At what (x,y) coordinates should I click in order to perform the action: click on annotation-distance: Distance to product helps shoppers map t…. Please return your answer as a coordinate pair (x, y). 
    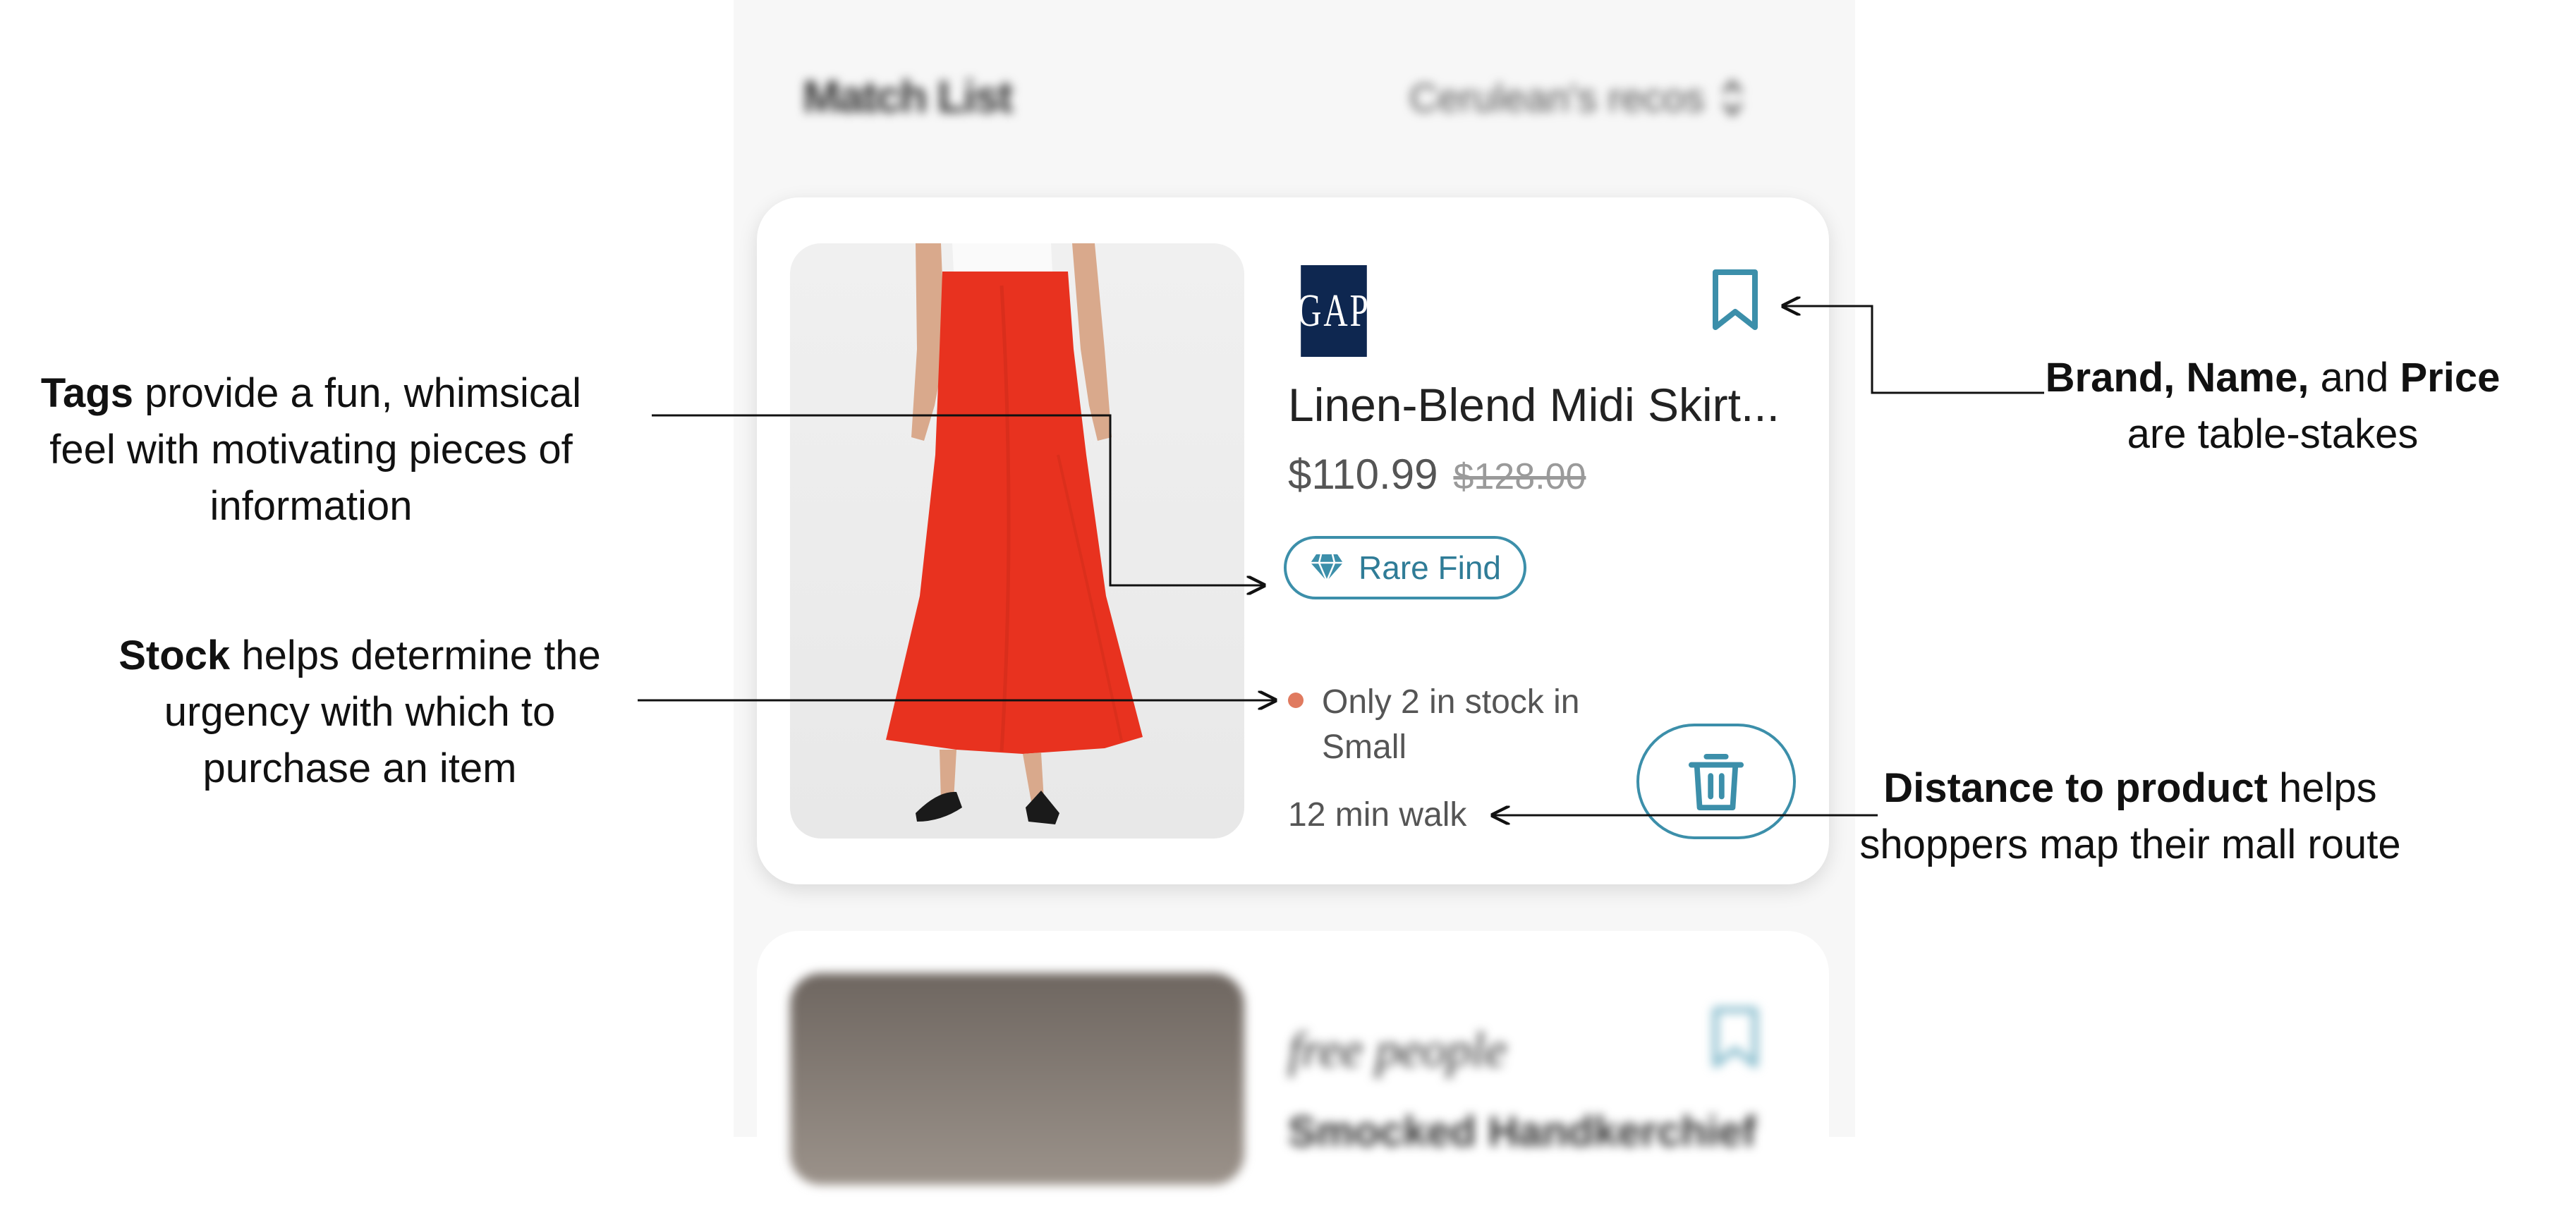
    Looking at the image, I should click on (2130, 816).